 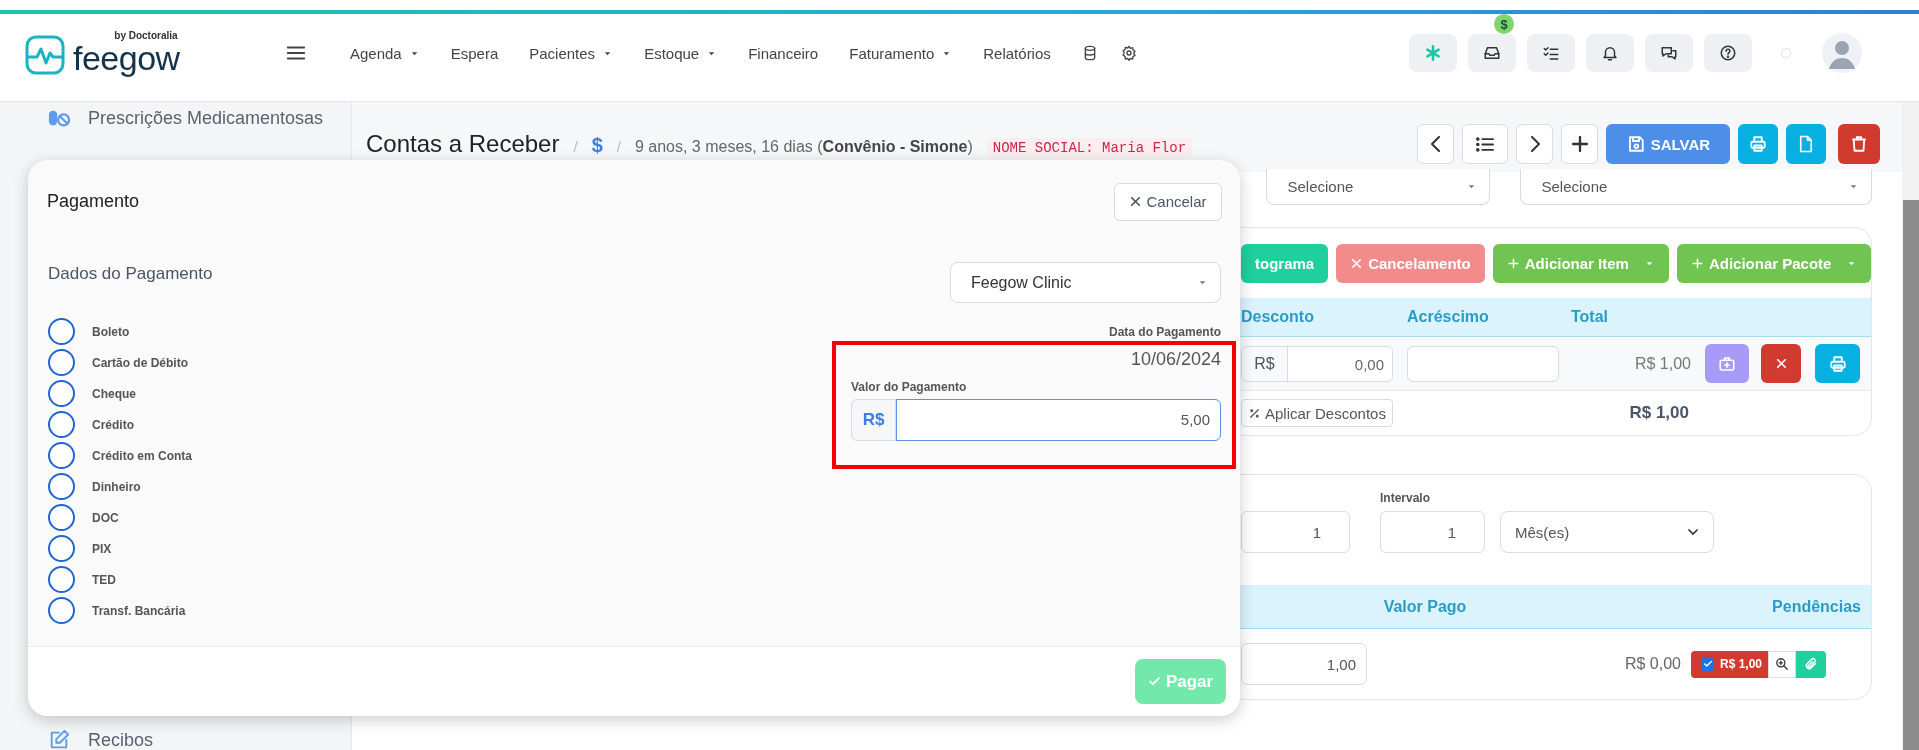 I want to click on delete-button, so click(x=1859, y=144).